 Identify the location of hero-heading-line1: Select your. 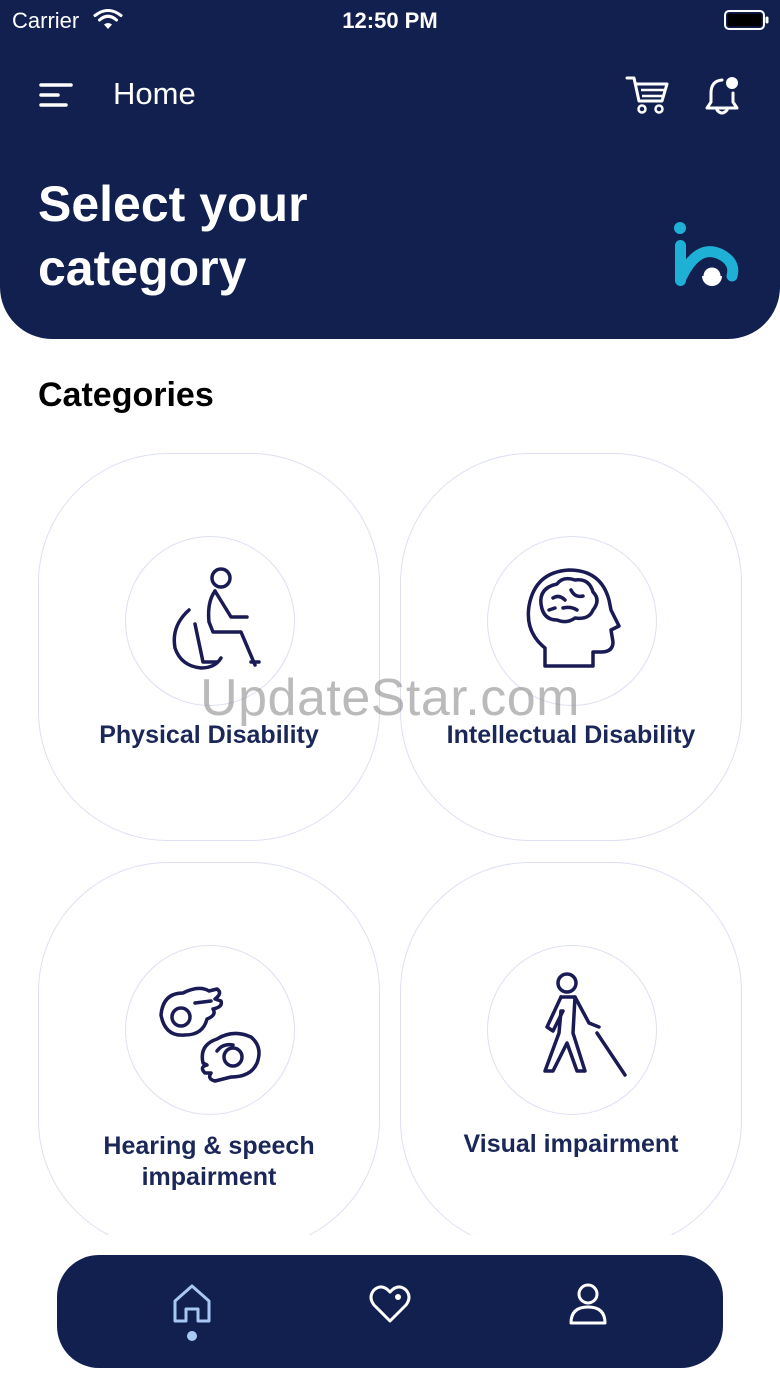
(173, 204).